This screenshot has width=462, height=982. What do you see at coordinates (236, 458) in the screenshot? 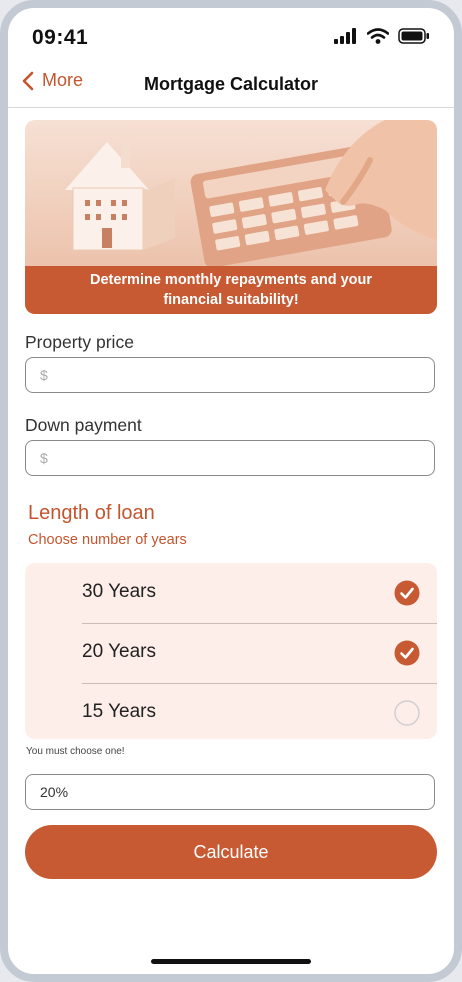
I see `down-payment-input` at bounding box center [236, 458].